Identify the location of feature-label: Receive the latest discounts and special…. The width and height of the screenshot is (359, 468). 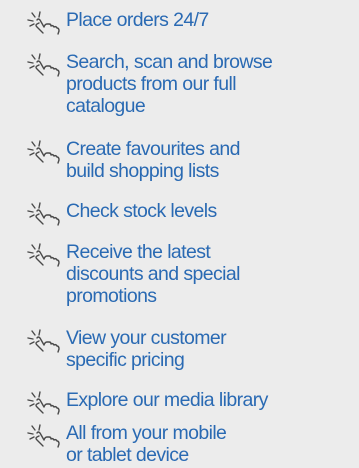
(153, 274).